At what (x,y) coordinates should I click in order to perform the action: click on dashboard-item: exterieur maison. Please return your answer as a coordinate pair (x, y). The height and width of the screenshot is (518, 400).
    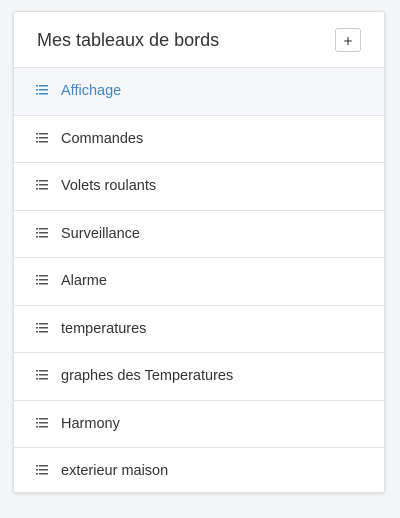
    Looking at the image, I should click on (199, 470).